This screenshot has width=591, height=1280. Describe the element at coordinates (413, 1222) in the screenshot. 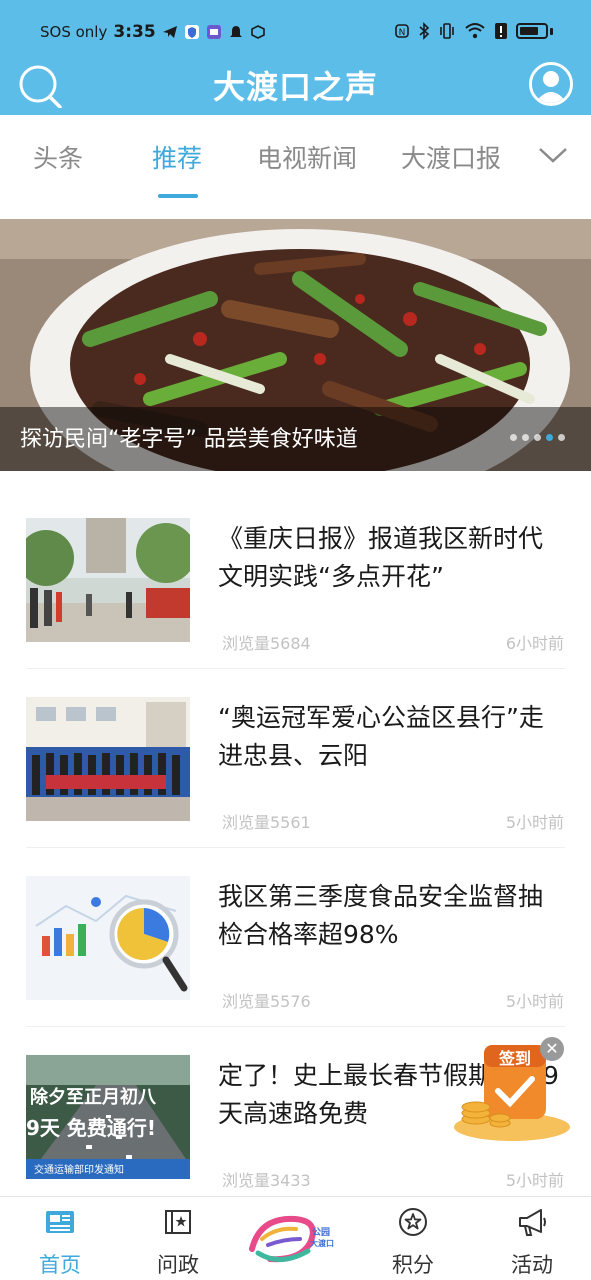

I see `star-circle-icon` at that location.